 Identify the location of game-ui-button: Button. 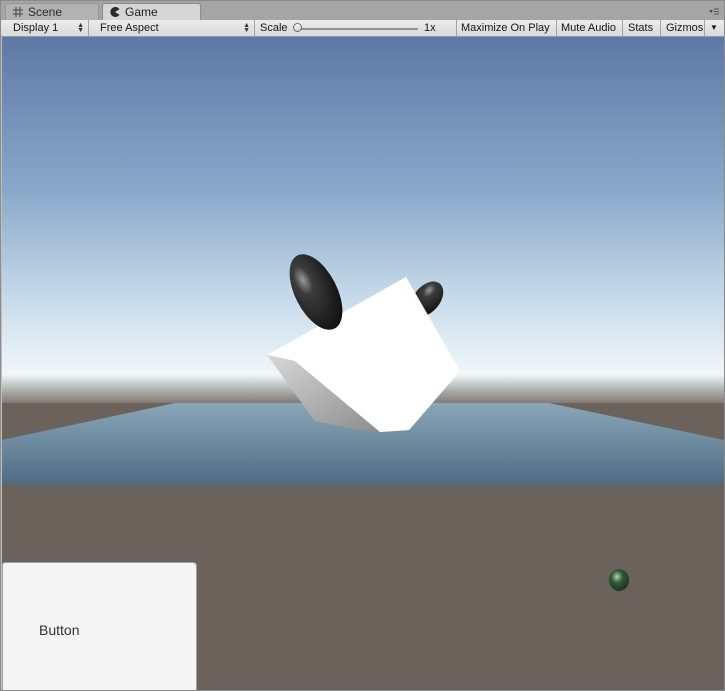
(99, 626).